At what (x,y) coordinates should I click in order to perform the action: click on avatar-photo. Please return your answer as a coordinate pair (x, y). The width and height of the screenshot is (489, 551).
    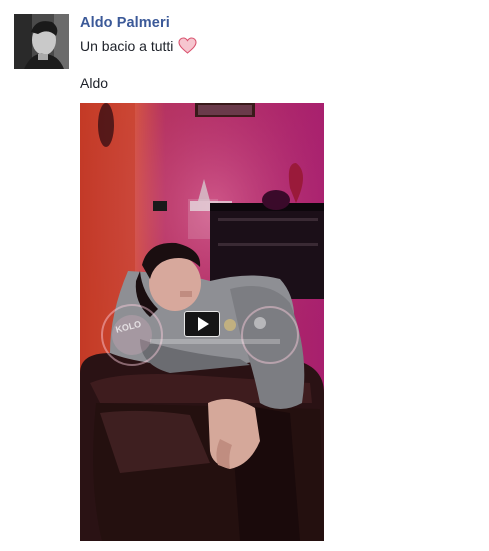
    Looking at the image, I should click on (41, 41).